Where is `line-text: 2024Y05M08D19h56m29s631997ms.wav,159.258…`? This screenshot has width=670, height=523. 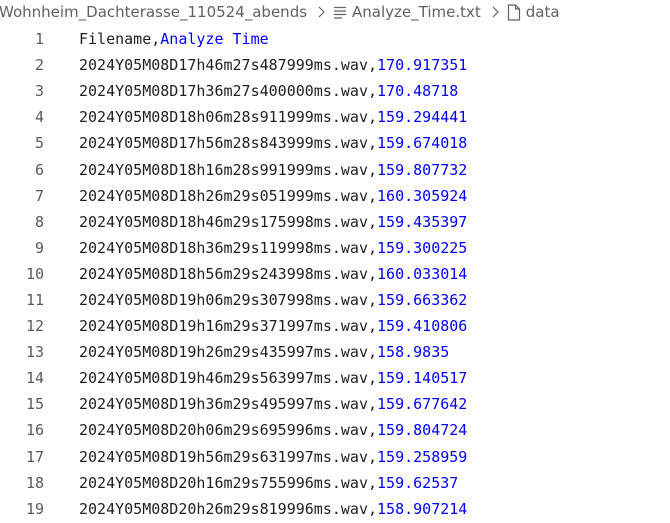 line-text: 2024Y05M08D19h56m29s631997ms.wav,159.258… is located at coordinates (273, 457).